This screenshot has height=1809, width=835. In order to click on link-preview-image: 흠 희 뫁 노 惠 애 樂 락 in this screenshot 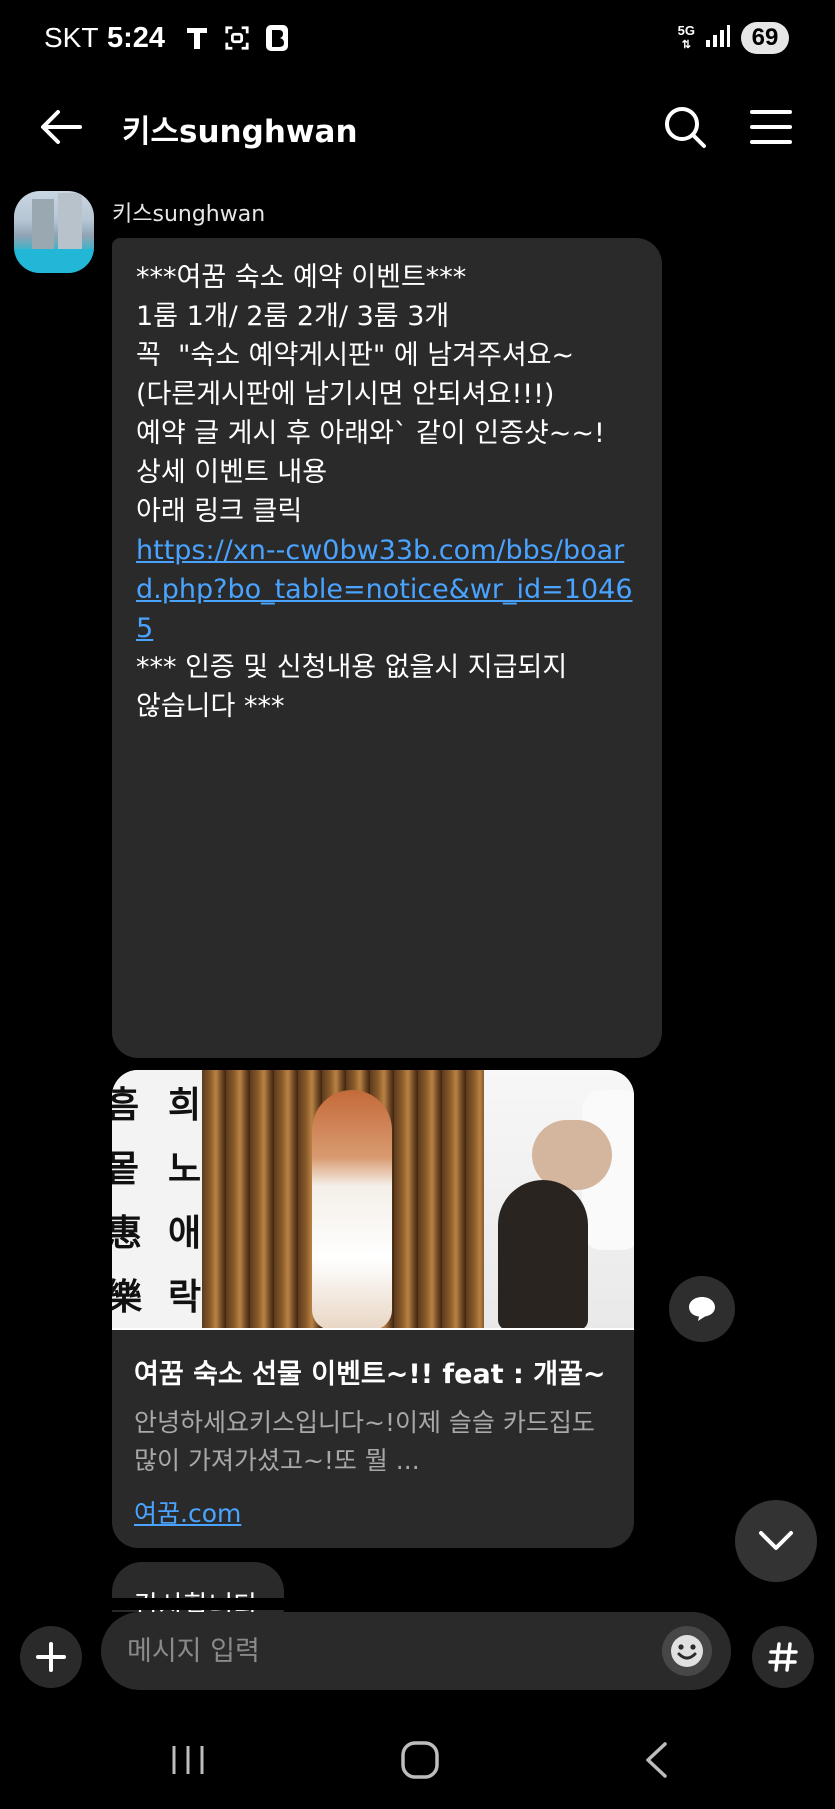, I will do `click(373, 1200)`.